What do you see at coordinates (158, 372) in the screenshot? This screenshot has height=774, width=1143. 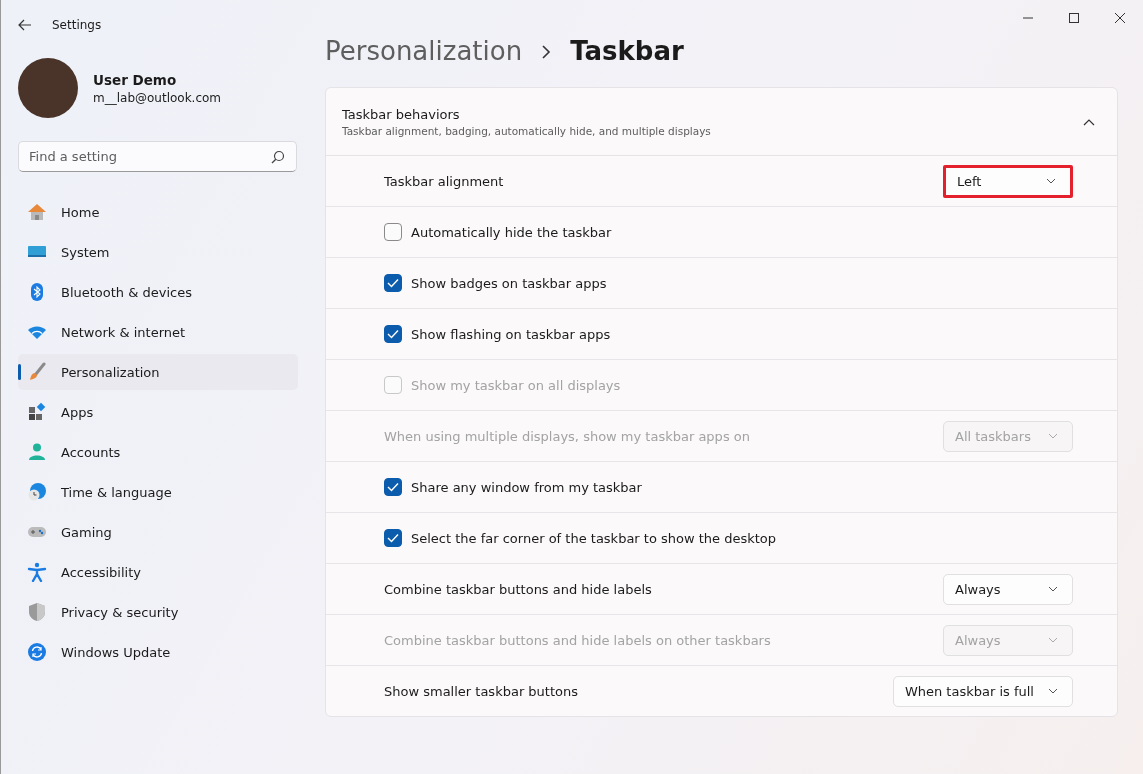 I see `sidebar-item: Personalization` at bounding box center [158, 372].